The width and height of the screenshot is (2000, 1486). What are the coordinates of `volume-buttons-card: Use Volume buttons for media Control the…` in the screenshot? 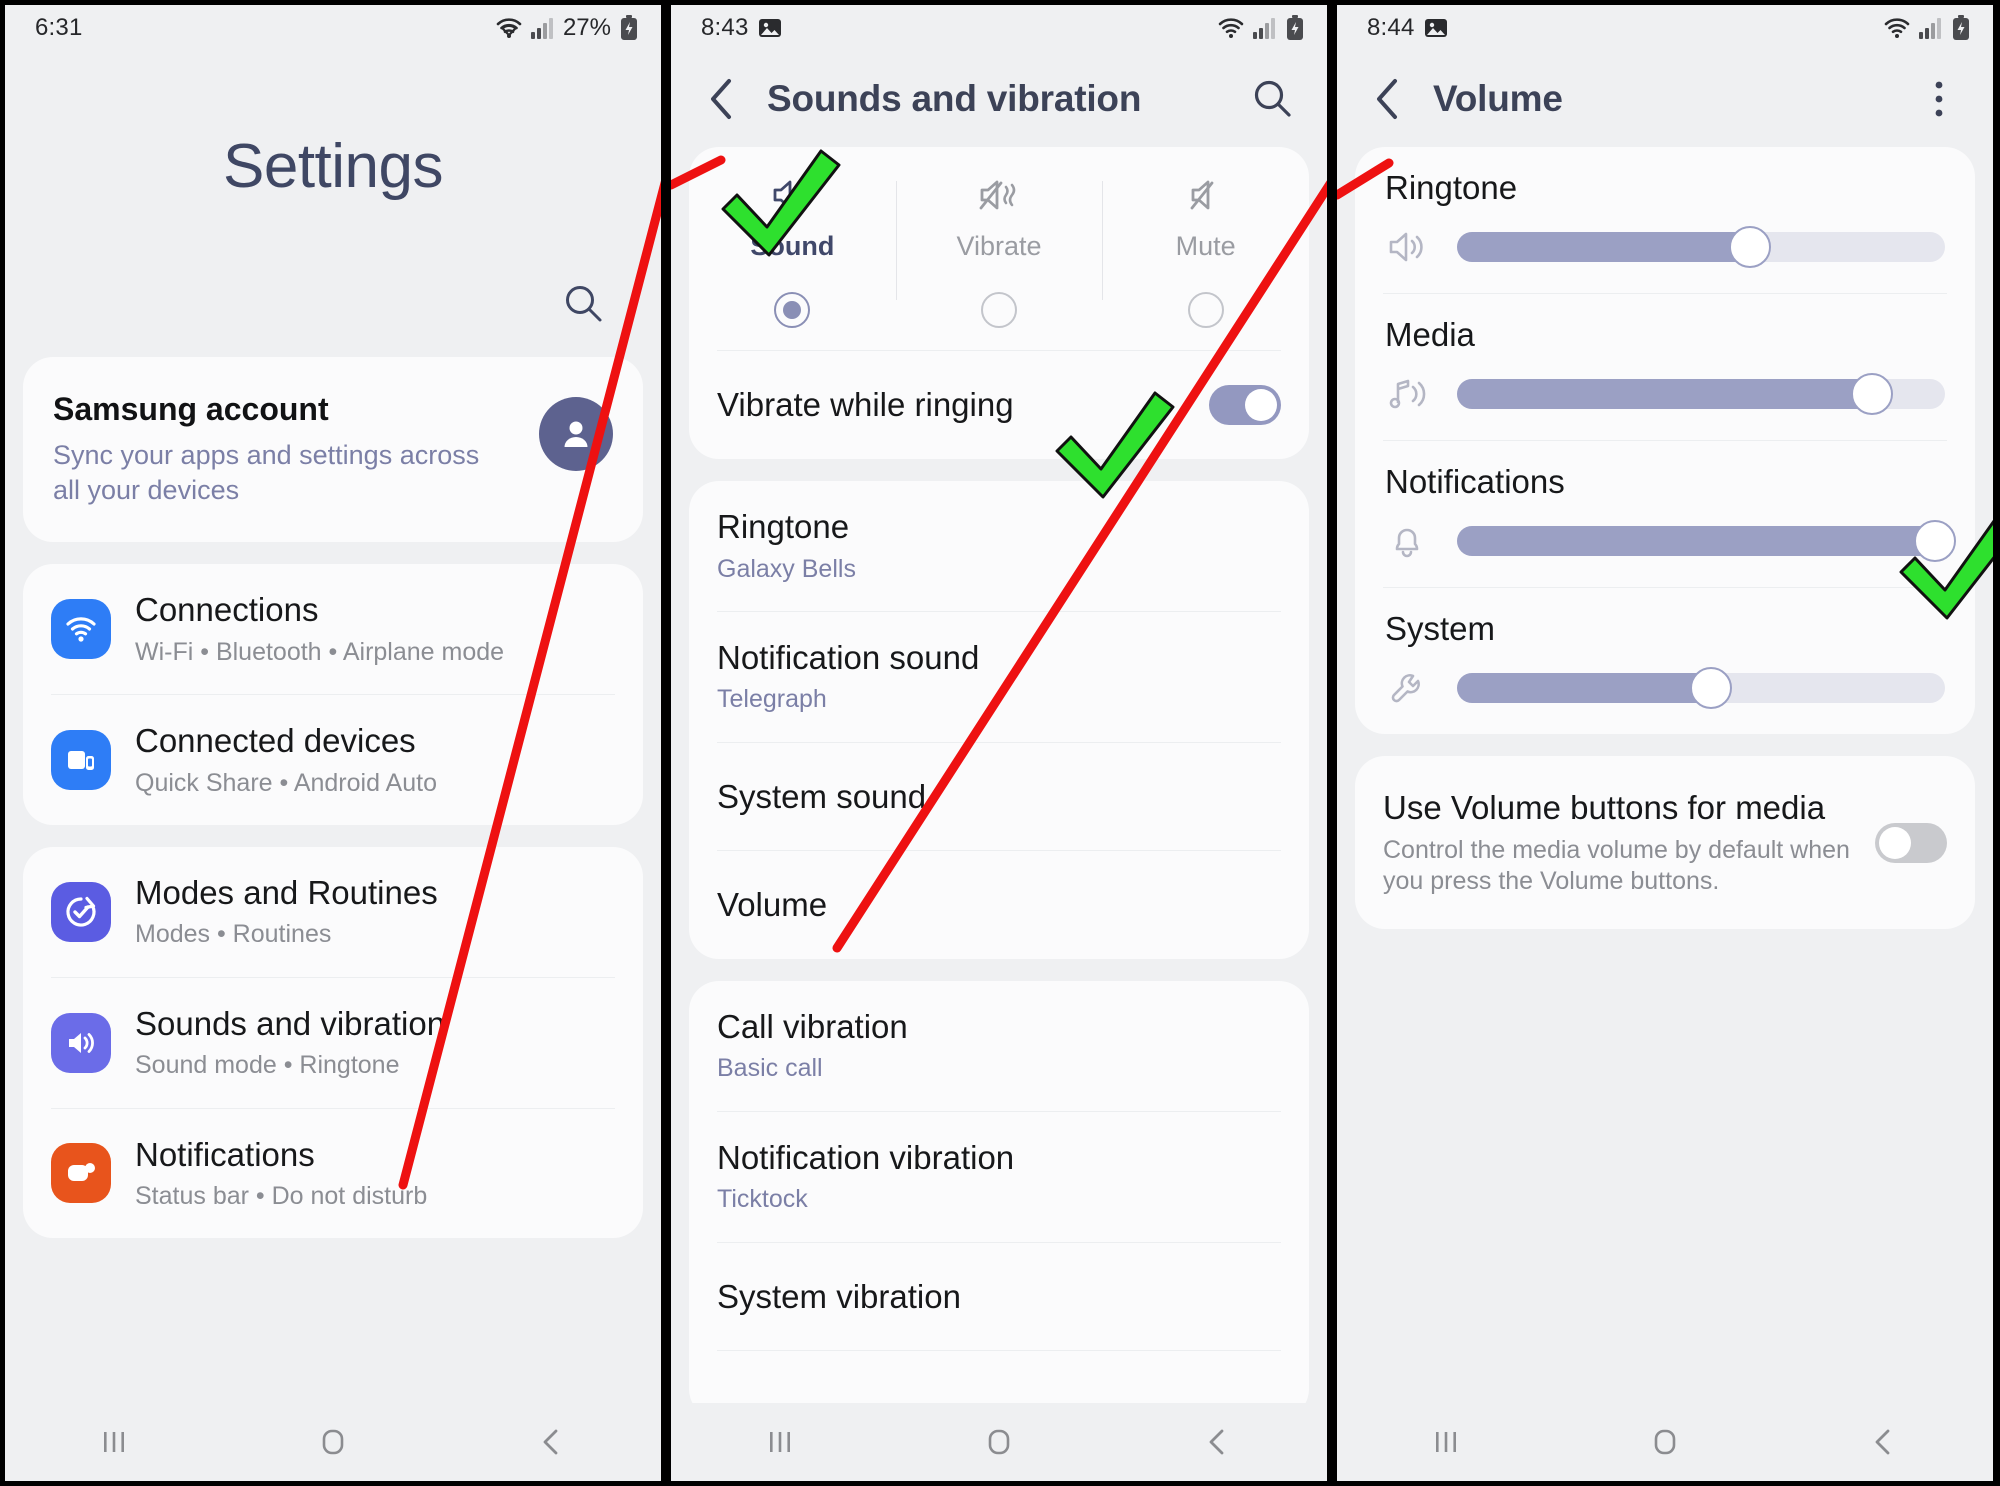 It's located at (1665, 843).